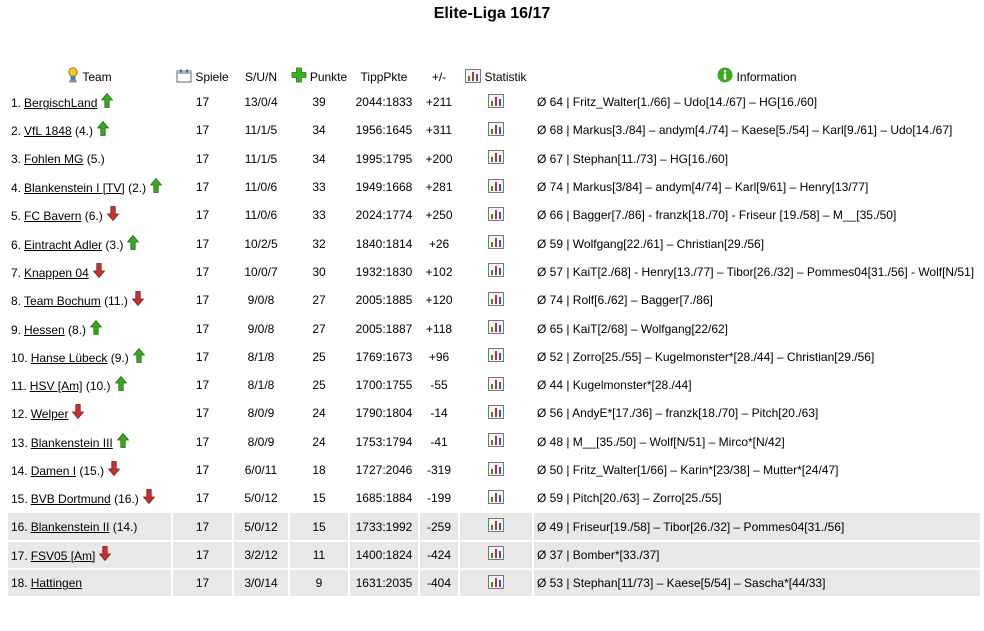 This screenshot has height=631, width=984. Describe the element at coordinates (261, 243) in the screenshot. I see `win-draw-loss: 10/2/5` at that location.